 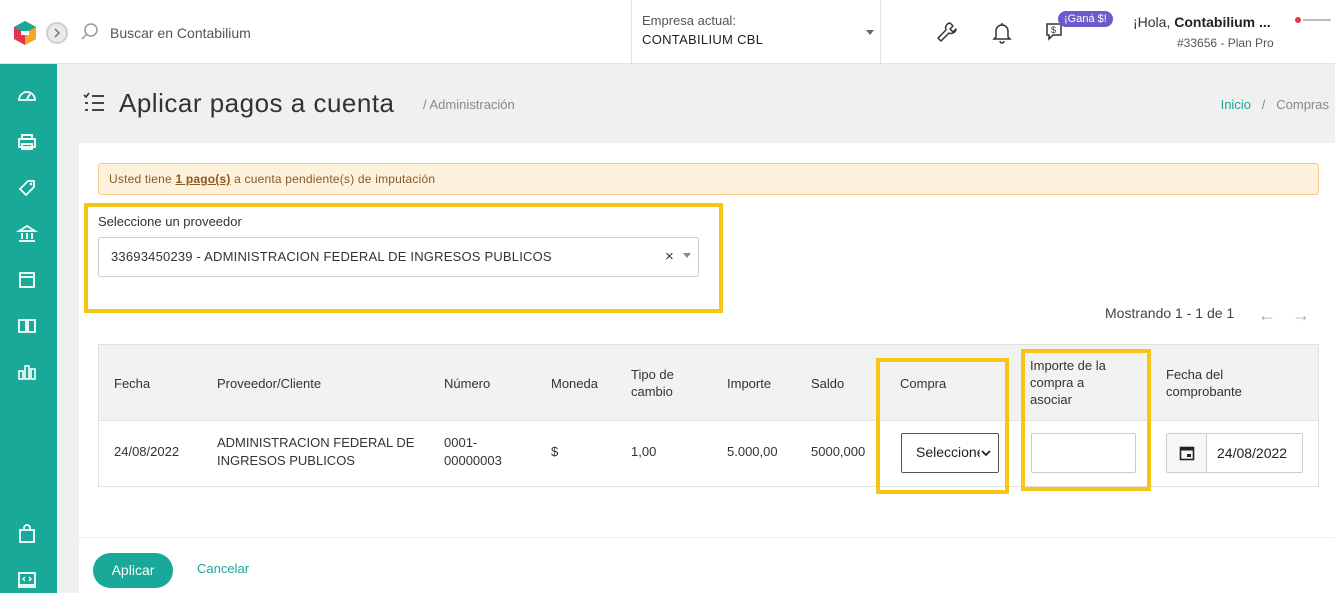 I want to click on col-fecha-comprobante-line2: comprobante, so click(x=1204, y=391).